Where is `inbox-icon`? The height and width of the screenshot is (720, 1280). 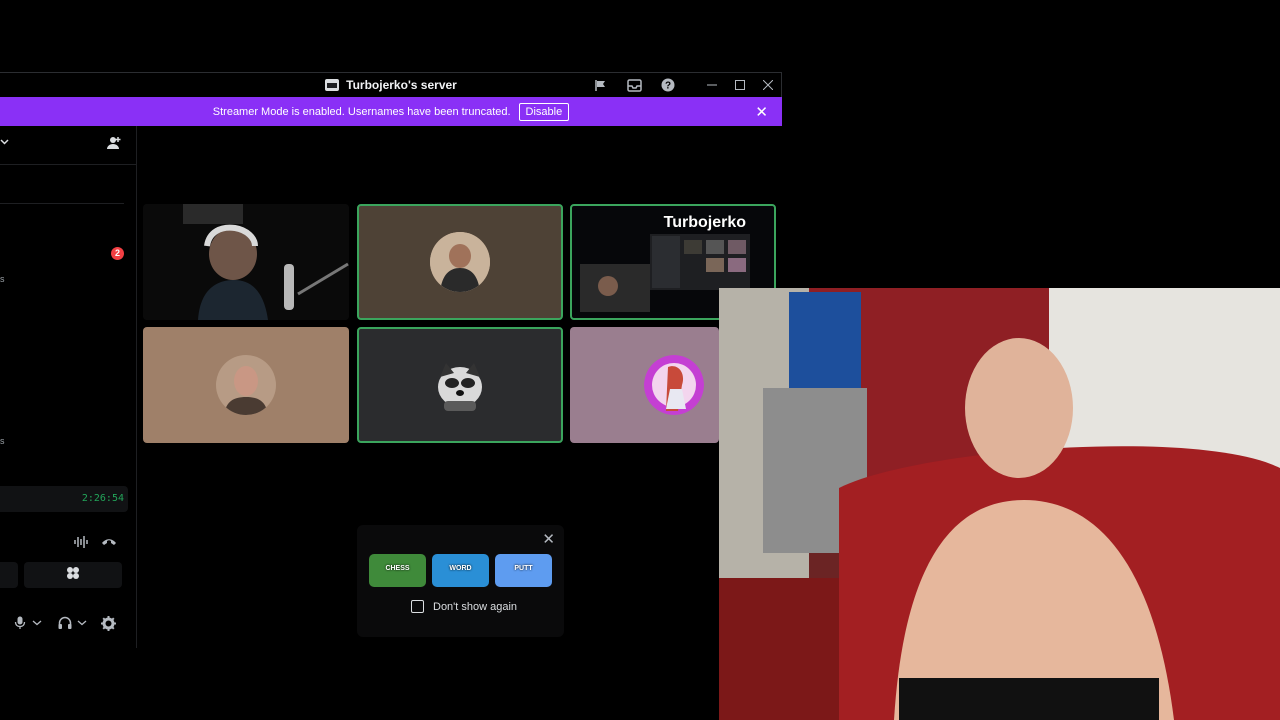
inbox-icon is located at coordinates (634, 85).